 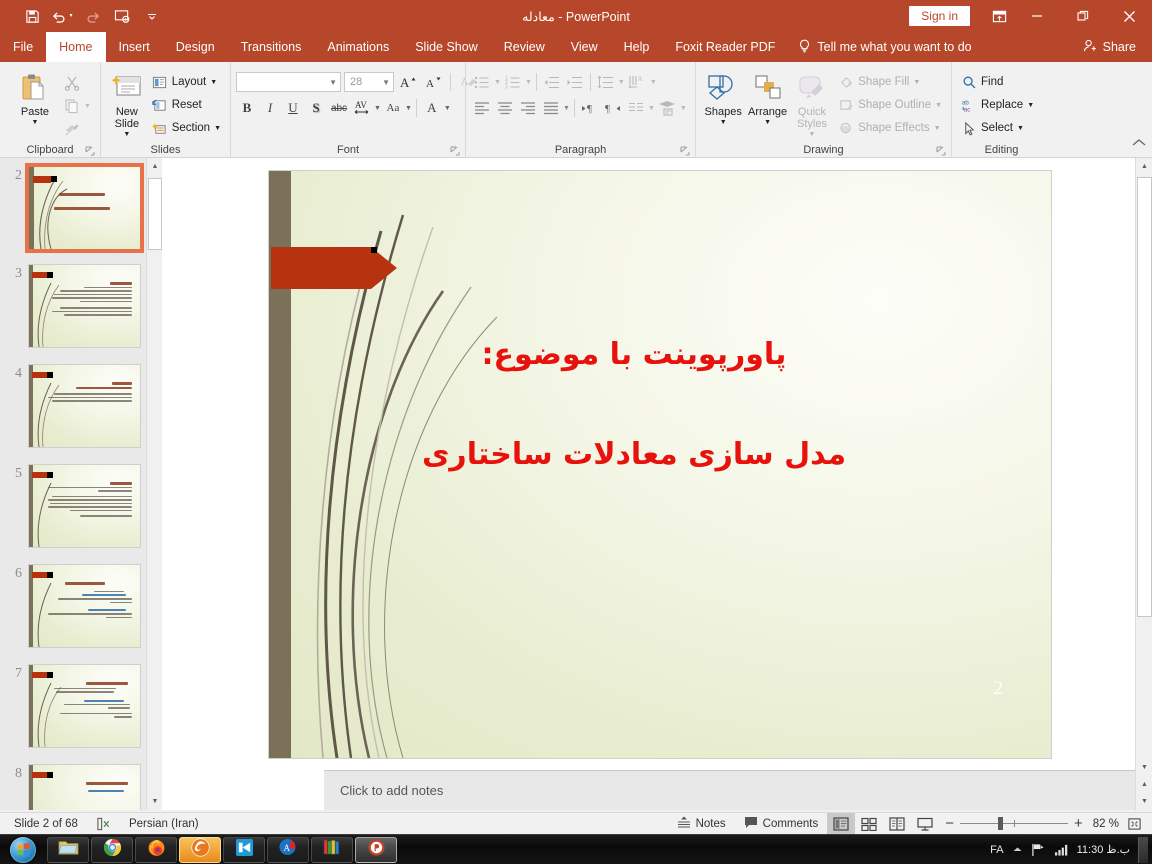 What do you see at coordinates (729, 790) in the screenshot?
I see `notes-pane: Click to add notes` at bounding box center [729, 790].